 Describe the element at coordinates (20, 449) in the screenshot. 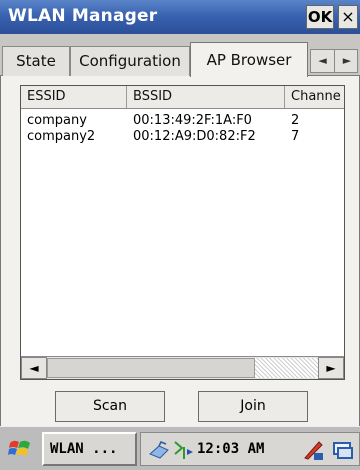

I see `windows-start-icon` at that location.